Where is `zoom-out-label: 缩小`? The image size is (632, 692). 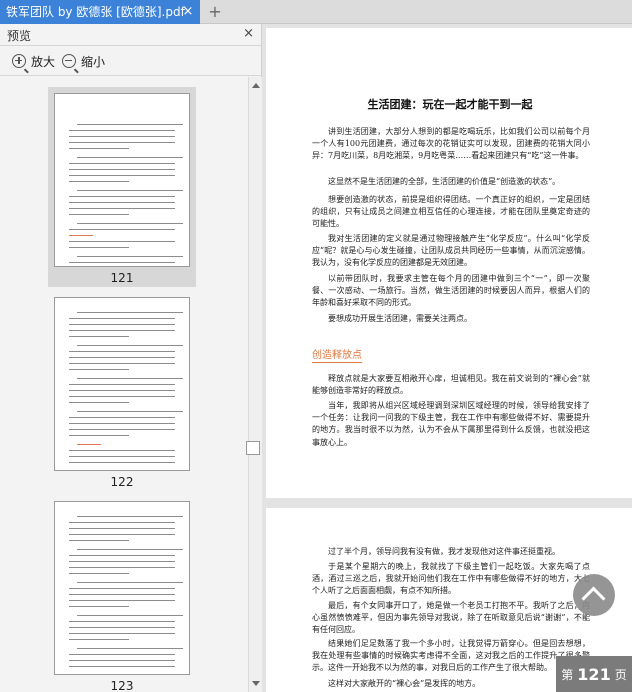 zoom-out-label: 缩小 is located at coordinates (93, 61).